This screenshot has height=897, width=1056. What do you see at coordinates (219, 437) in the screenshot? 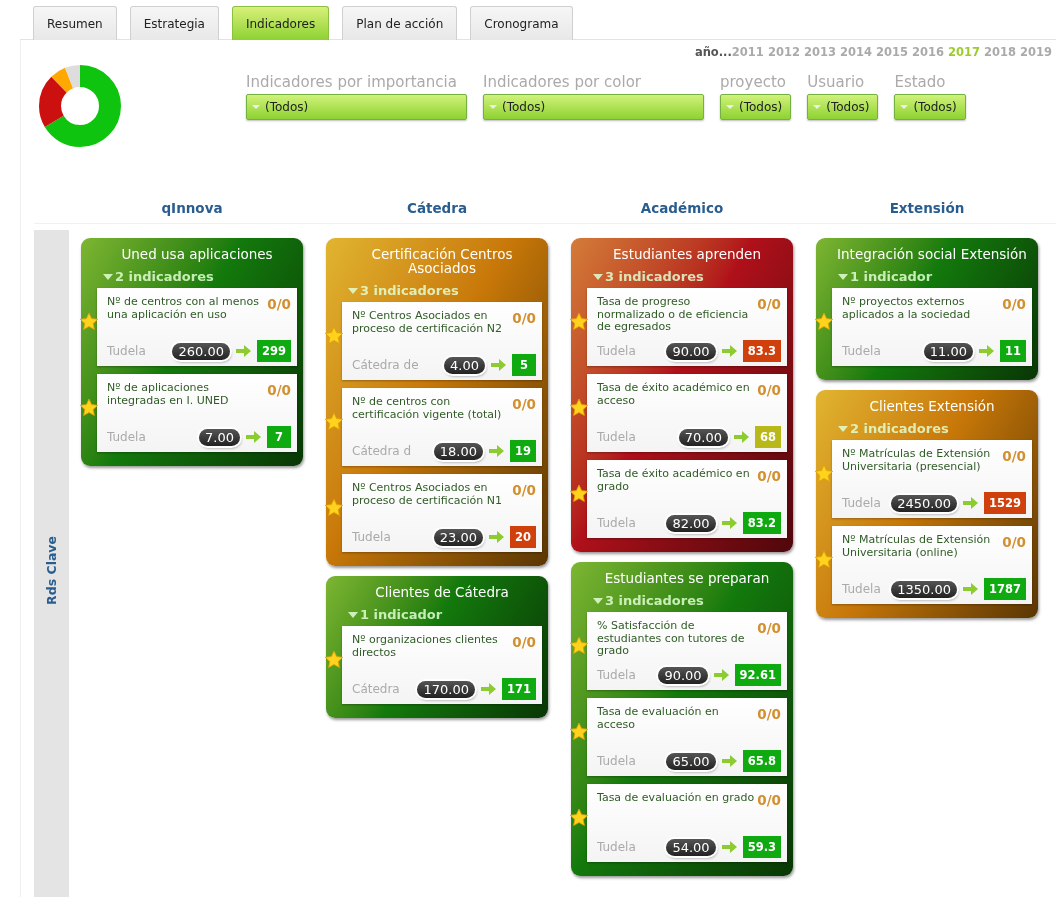
I see `target-value: 7.00` at bounding box center [219, 437].